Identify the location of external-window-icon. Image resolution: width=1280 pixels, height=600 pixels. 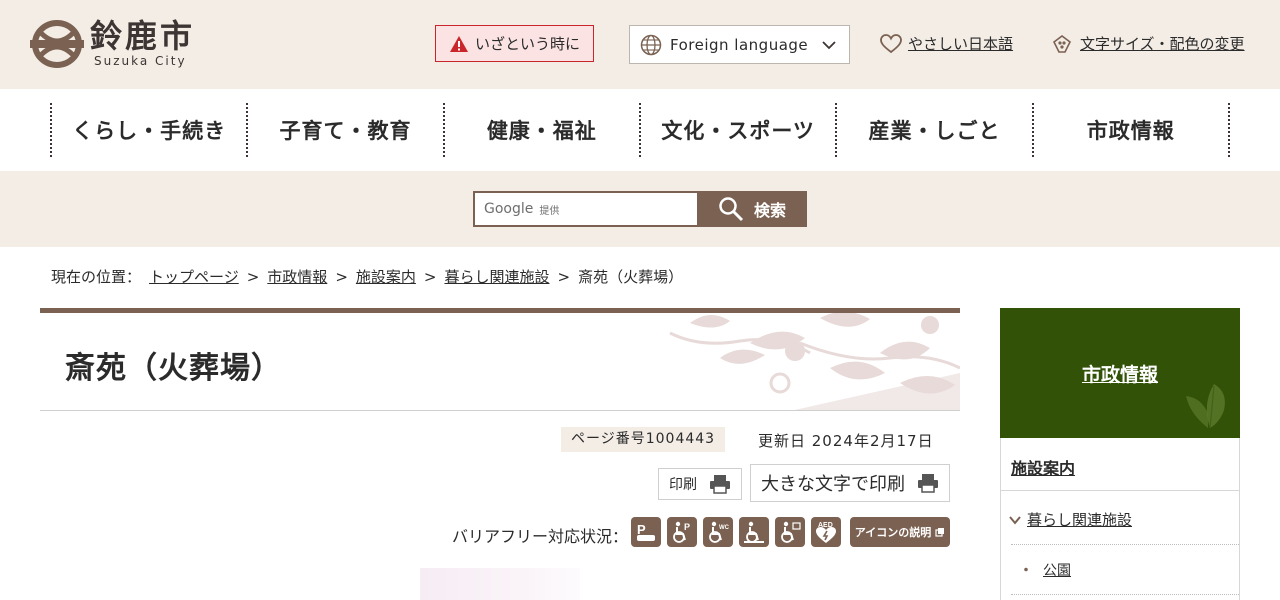
(940, 532).